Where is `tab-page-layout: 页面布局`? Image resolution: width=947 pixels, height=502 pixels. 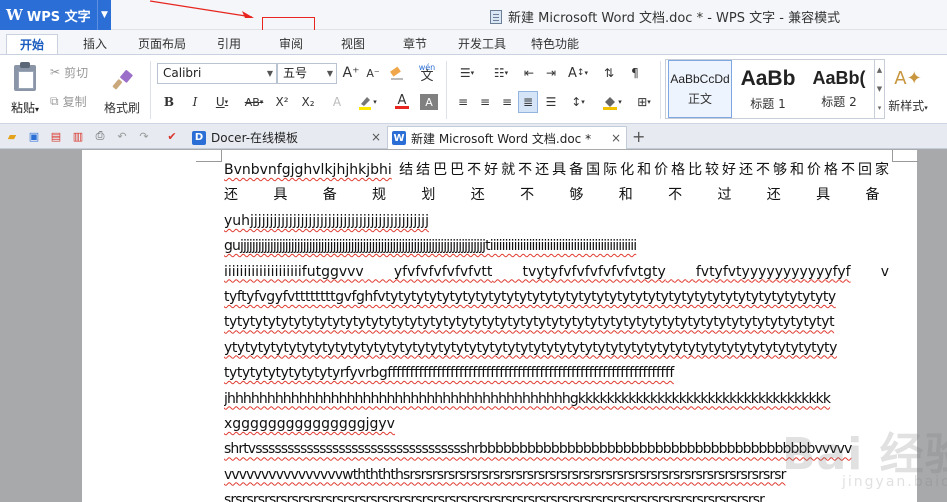 tab-page-layout: 页面布局 is located at coordinates (162, 44).